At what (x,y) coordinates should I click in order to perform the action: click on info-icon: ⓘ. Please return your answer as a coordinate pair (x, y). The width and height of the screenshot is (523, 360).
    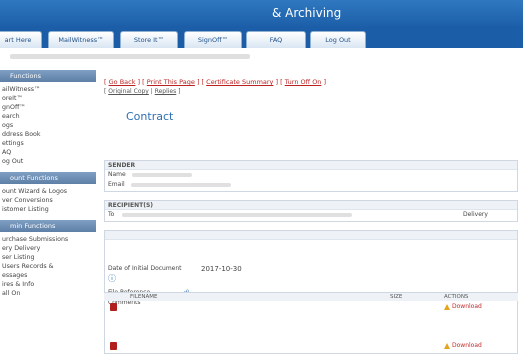
    Looking at the image, I should click on (112, 278).